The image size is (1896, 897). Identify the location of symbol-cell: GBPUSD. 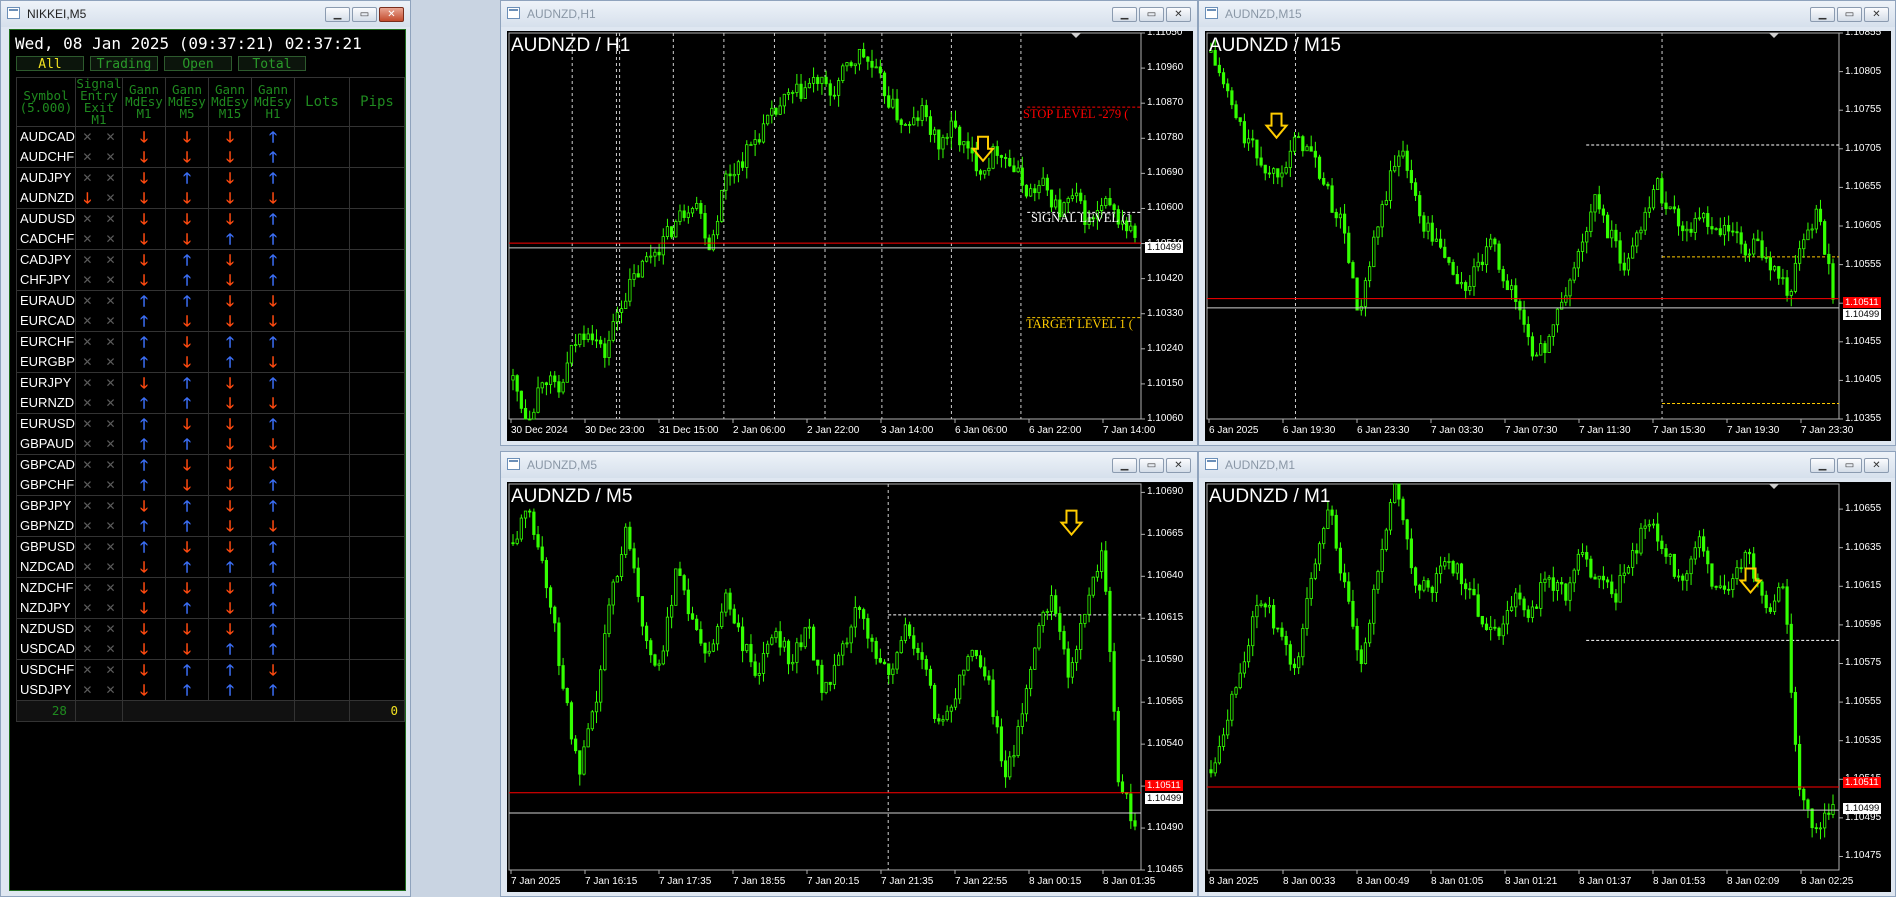
(46, 546).